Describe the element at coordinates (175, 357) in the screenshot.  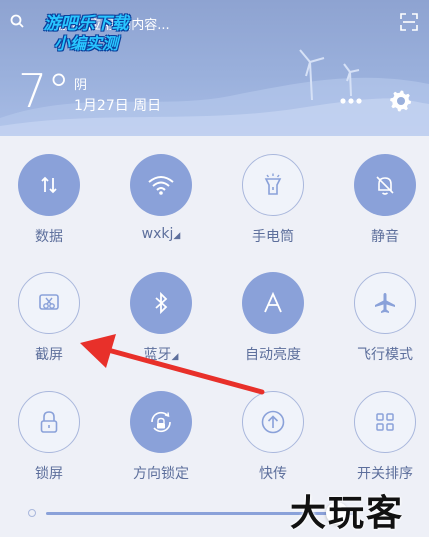
I see `bluetooth-dropdown-icon: ◢` at that location.